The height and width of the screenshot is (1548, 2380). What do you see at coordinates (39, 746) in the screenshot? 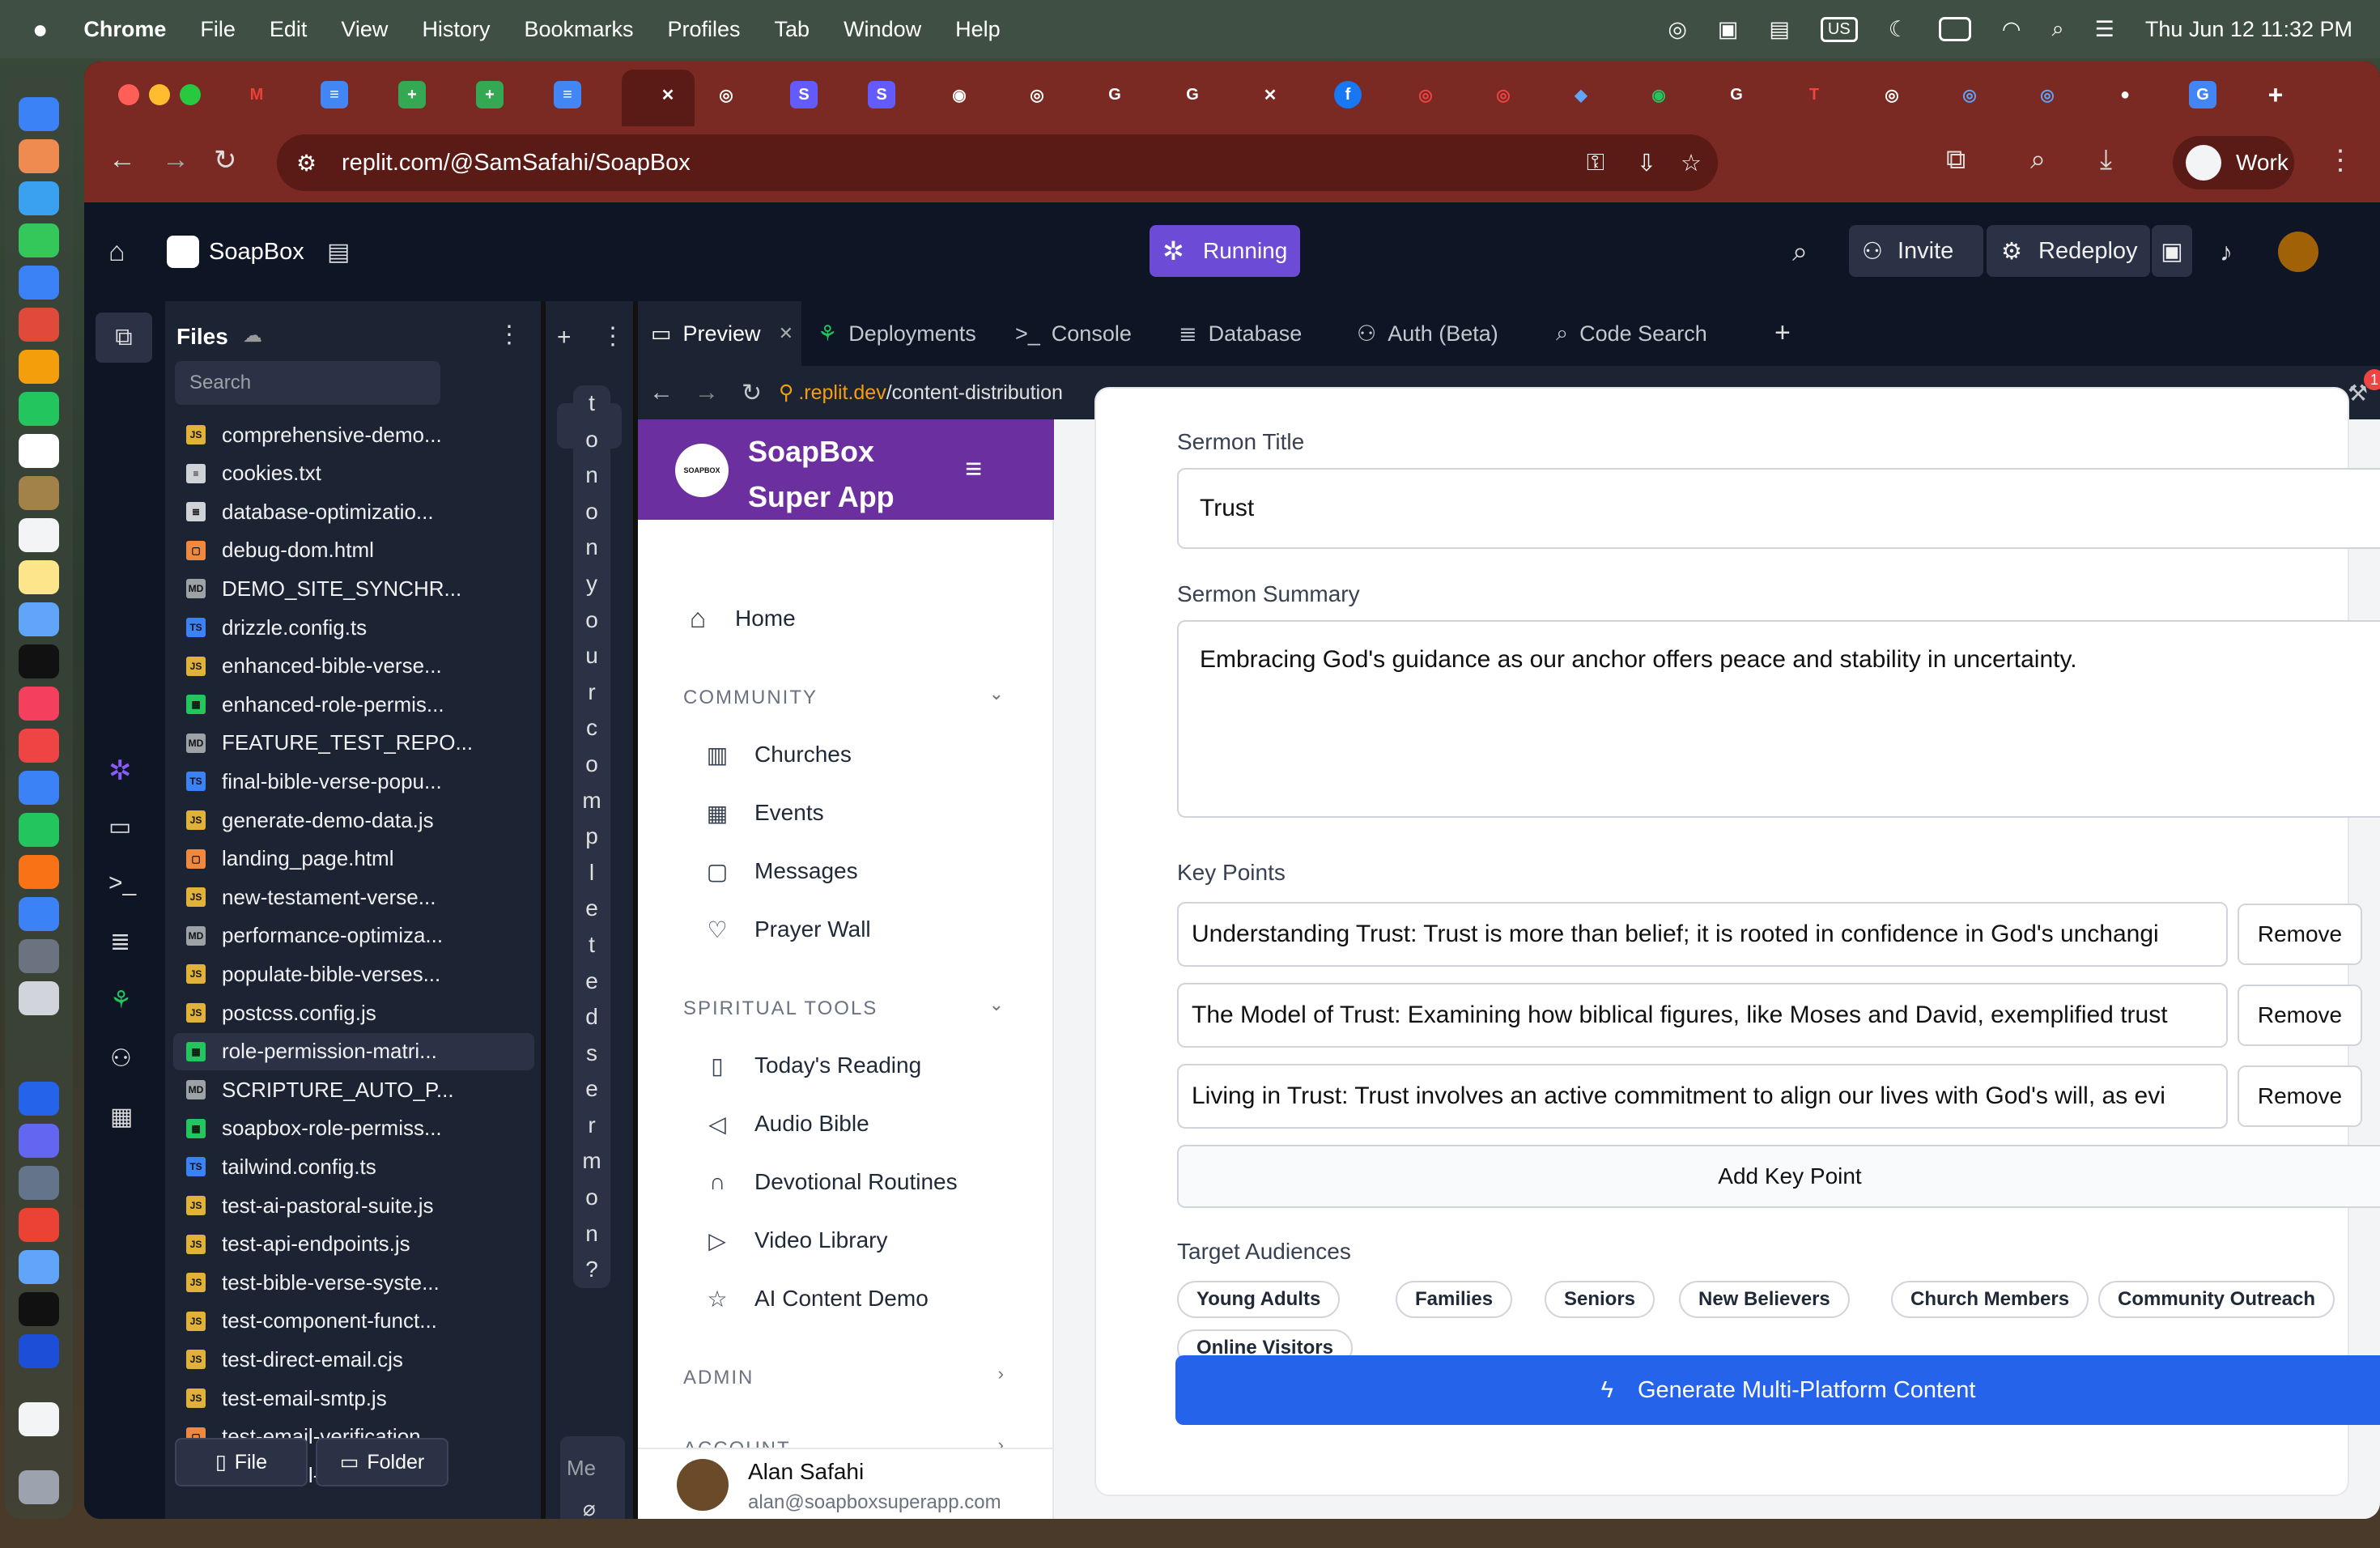
I see `news-icon` at bounding box center [39, 746].